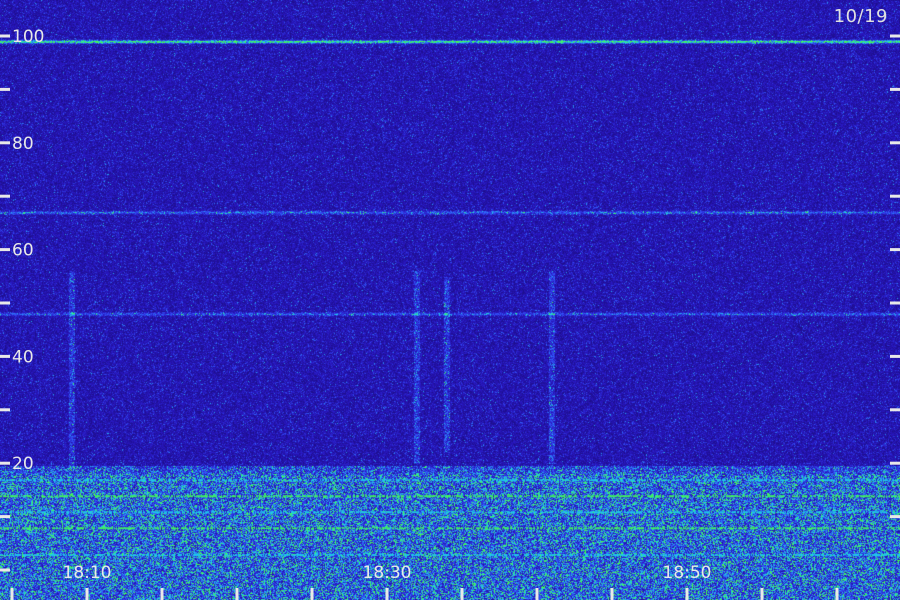 The image size is (900, 600). I want to click on y-tick-label: 40, so click(23, 357).